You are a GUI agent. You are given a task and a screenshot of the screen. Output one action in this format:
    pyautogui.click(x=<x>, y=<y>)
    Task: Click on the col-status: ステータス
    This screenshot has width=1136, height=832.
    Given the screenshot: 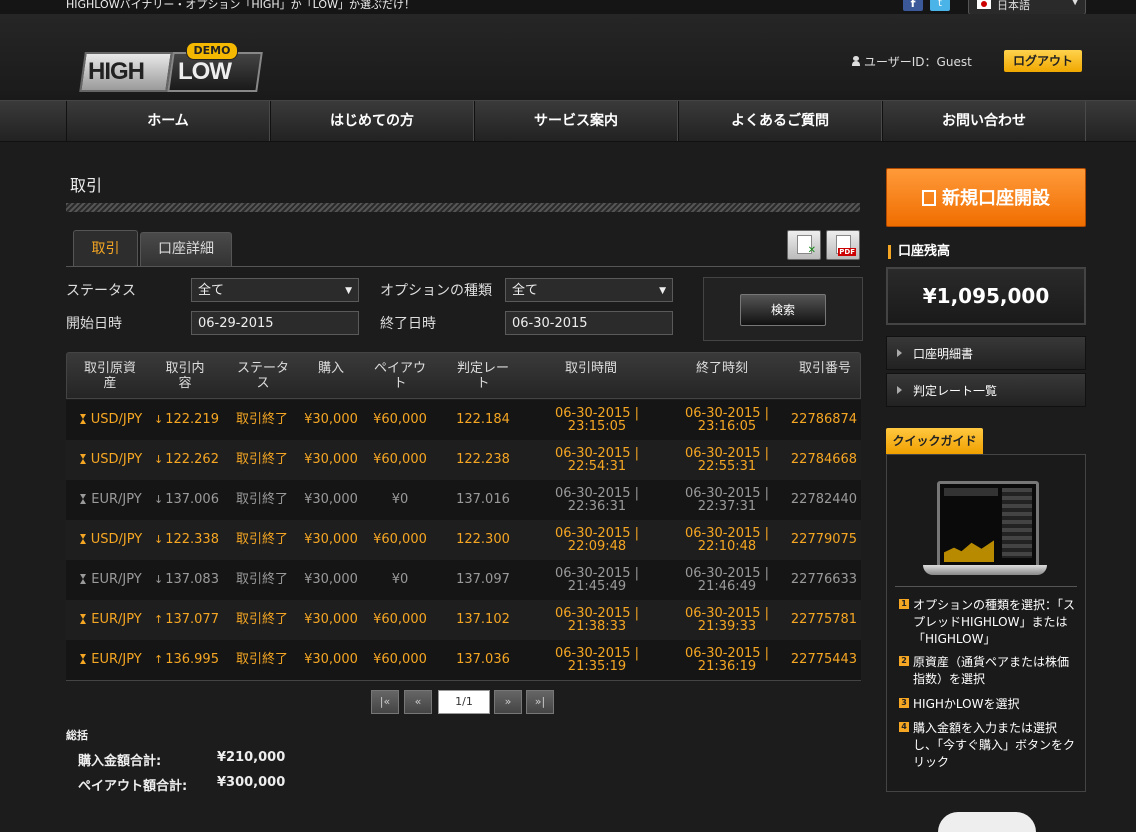 What is the action you would take?
    pyautogui.click(x=262, y=376)
    